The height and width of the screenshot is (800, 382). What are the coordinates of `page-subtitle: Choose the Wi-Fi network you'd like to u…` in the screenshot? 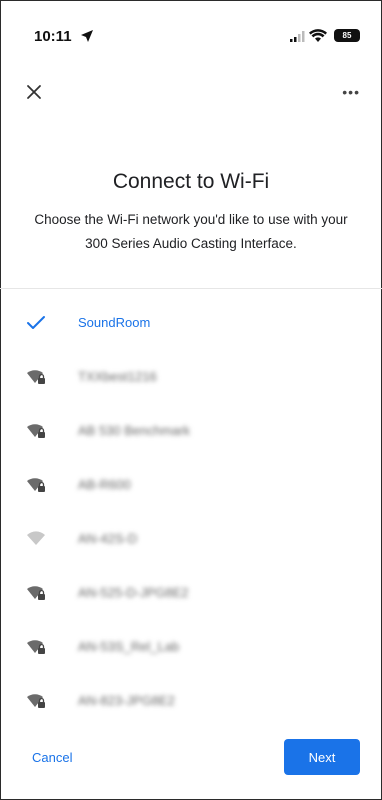 It's located at (191, 231).